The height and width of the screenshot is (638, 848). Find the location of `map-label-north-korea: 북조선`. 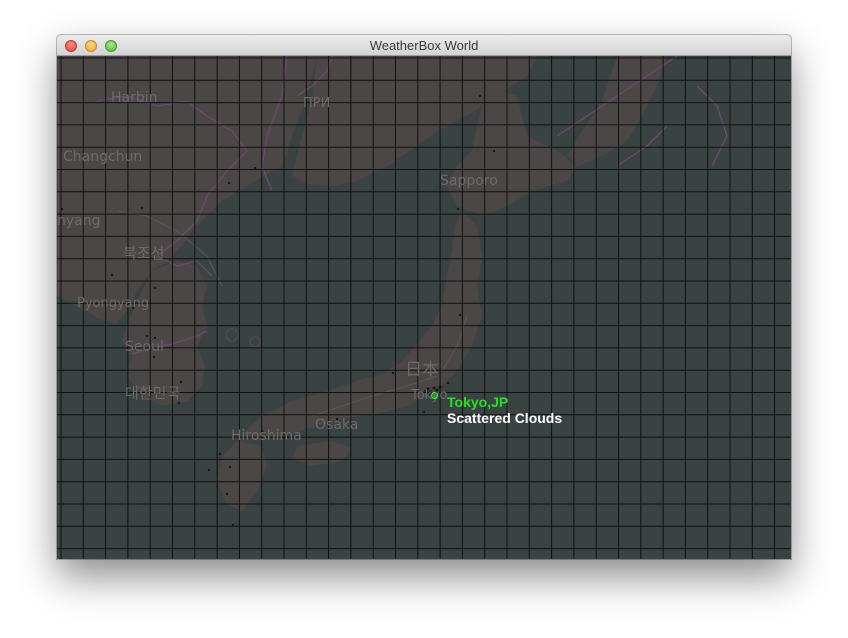

map-label-north-korea: 북조선 is located at coordinates (144, 253).